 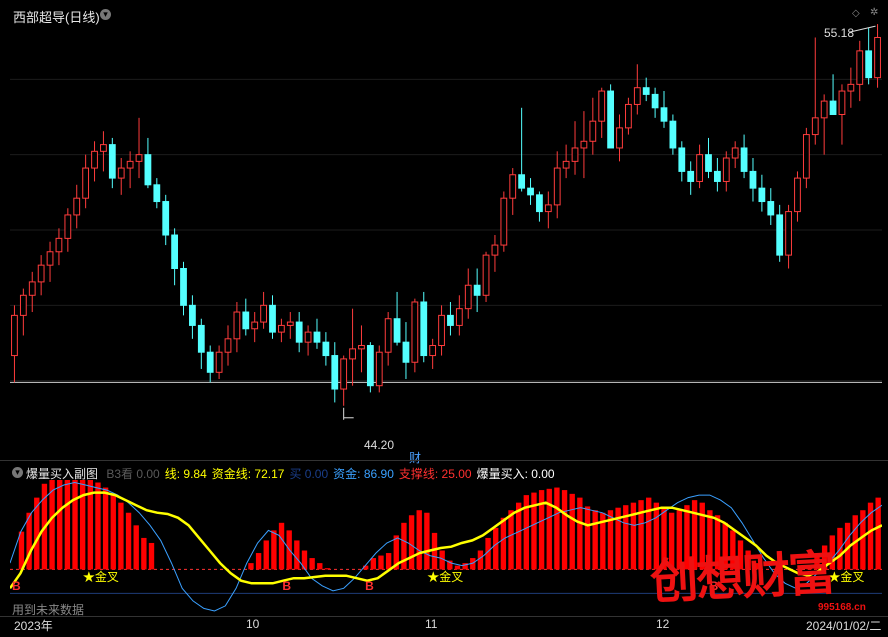 I want to click on legend-item: 资金: 86.90, so click(x=363, y=474).